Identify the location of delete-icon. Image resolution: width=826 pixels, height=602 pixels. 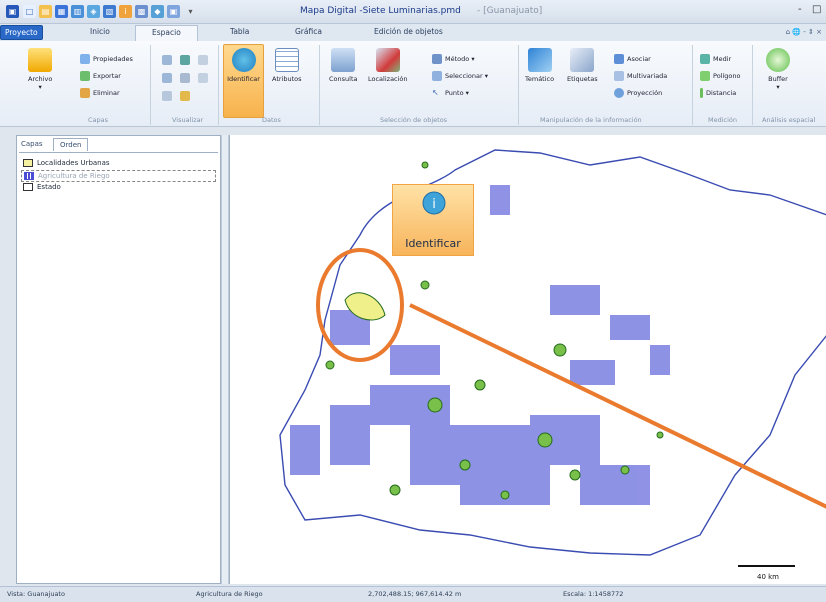
(85, 93).